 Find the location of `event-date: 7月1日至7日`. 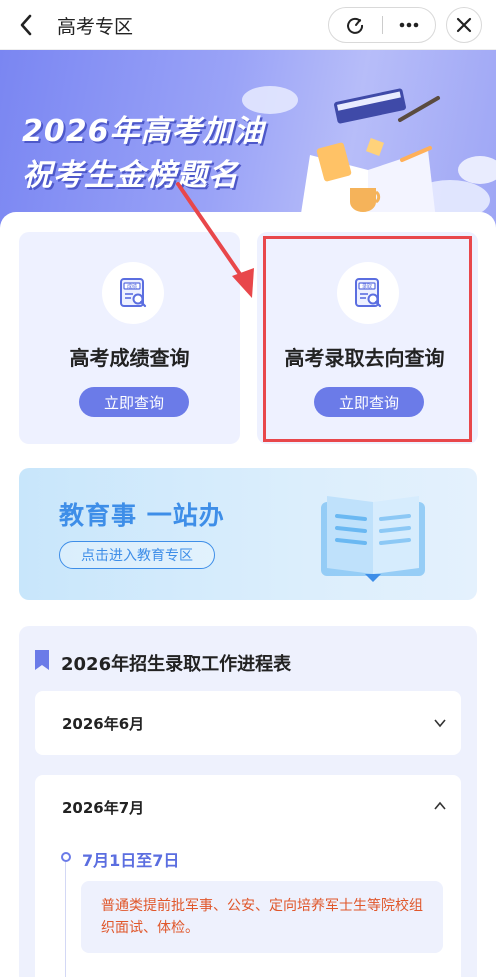

event-date: 7月1日至7日 is located at coordinates (131, 860).